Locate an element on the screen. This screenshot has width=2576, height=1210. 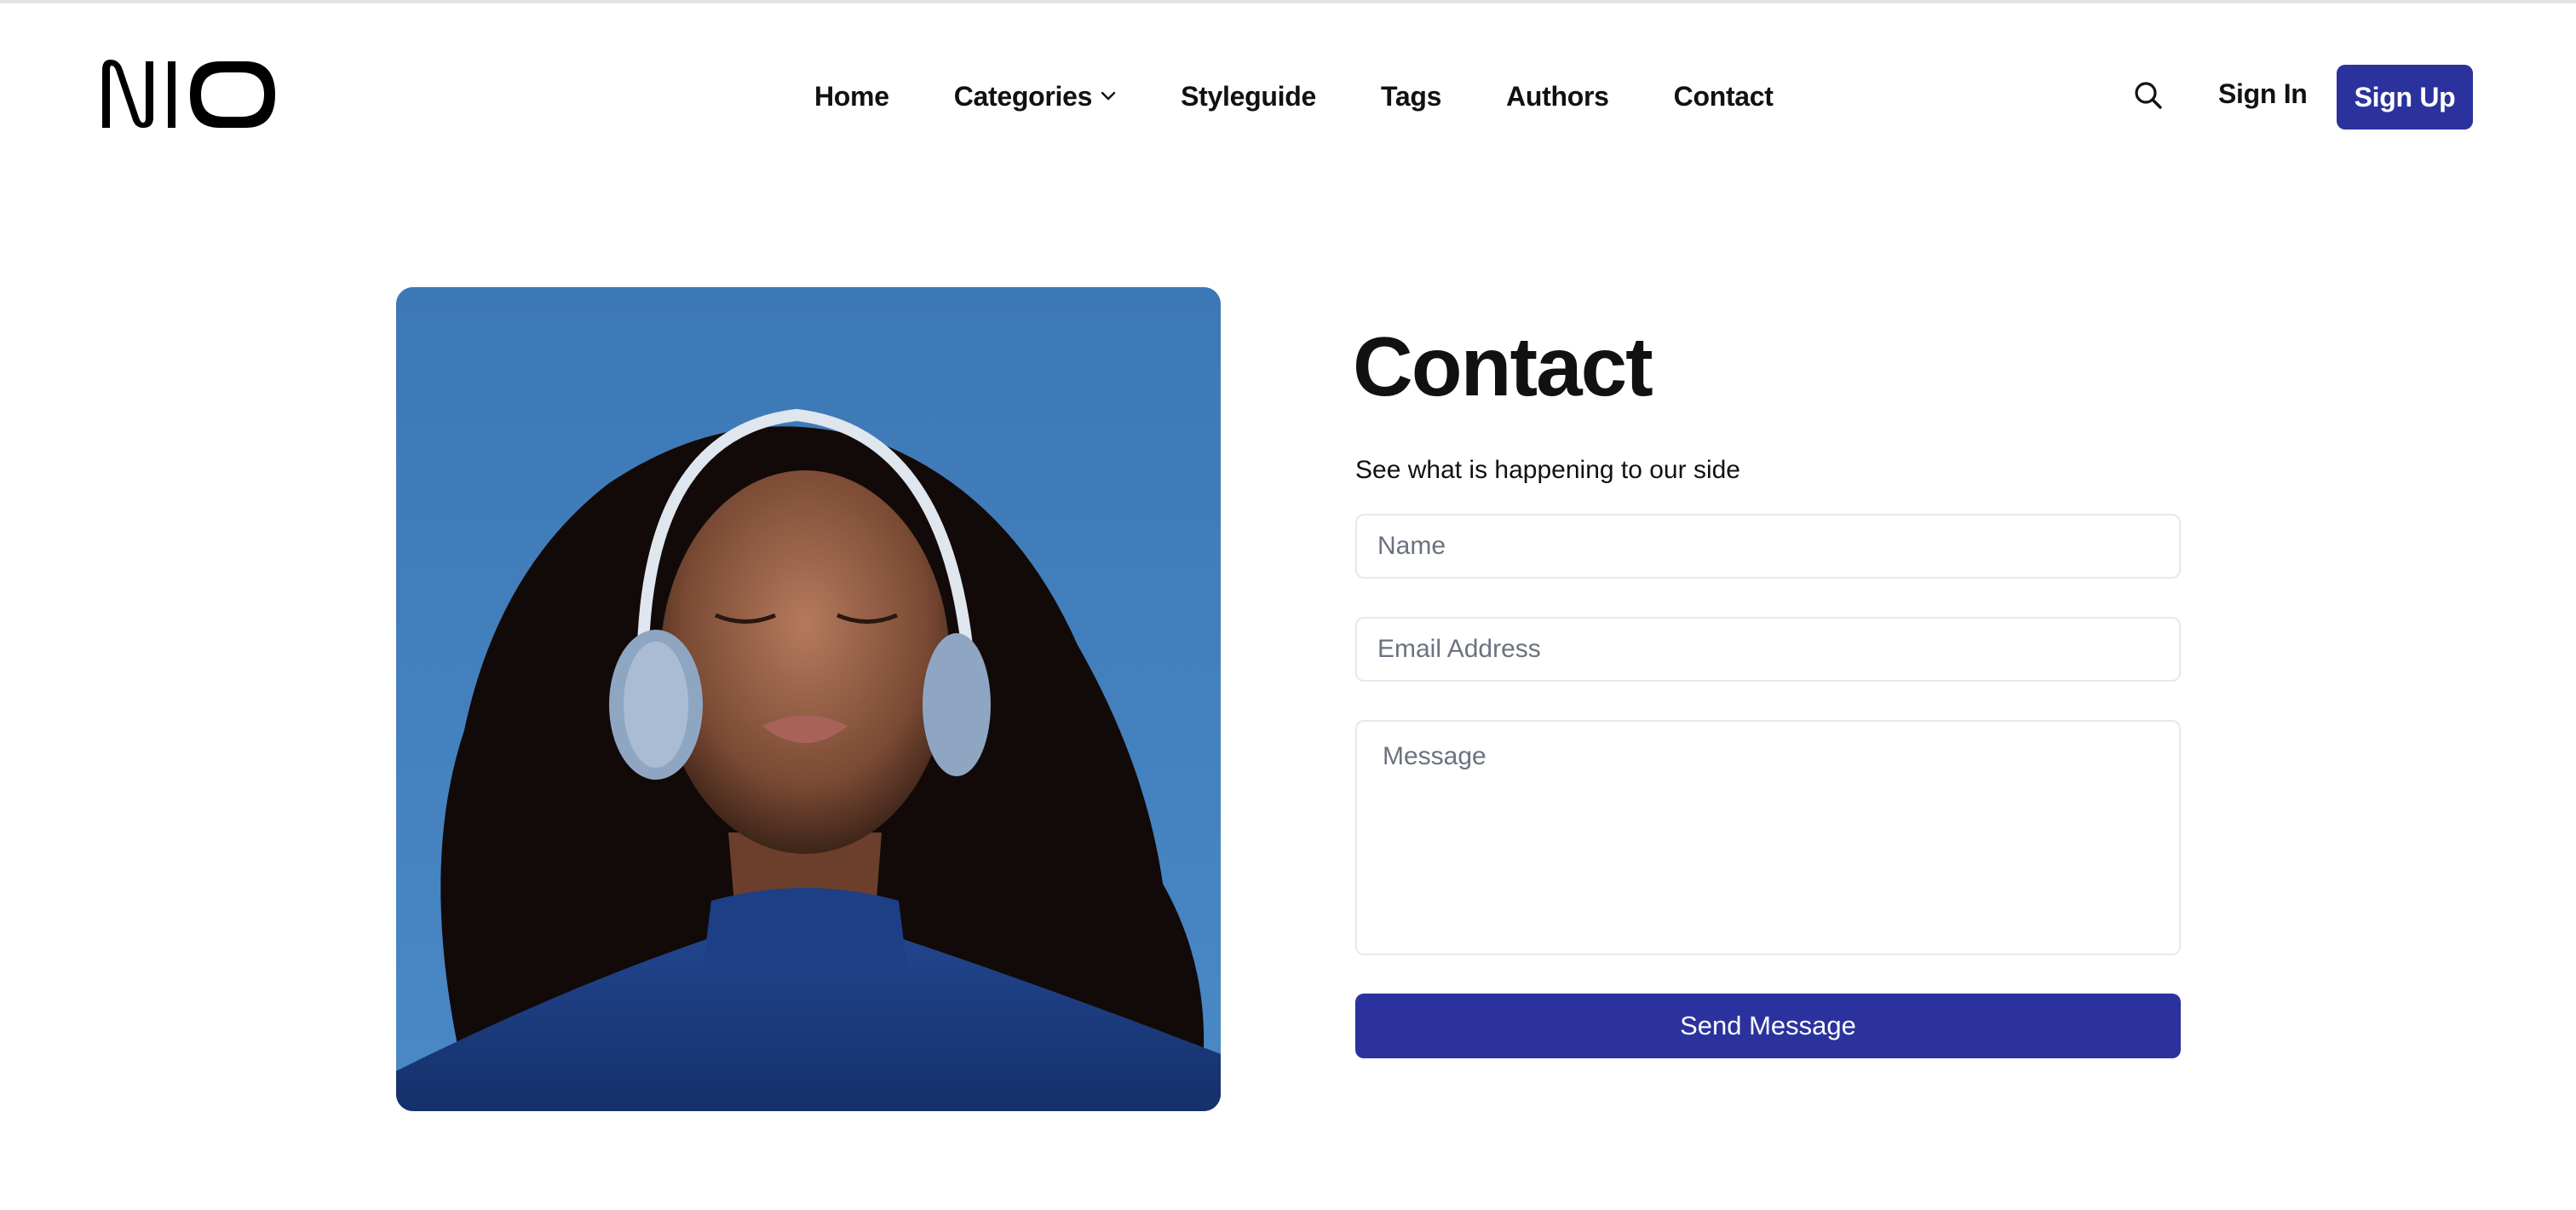
nav-styleguide-label: Styleguide is located at coordinates (1248, 96).